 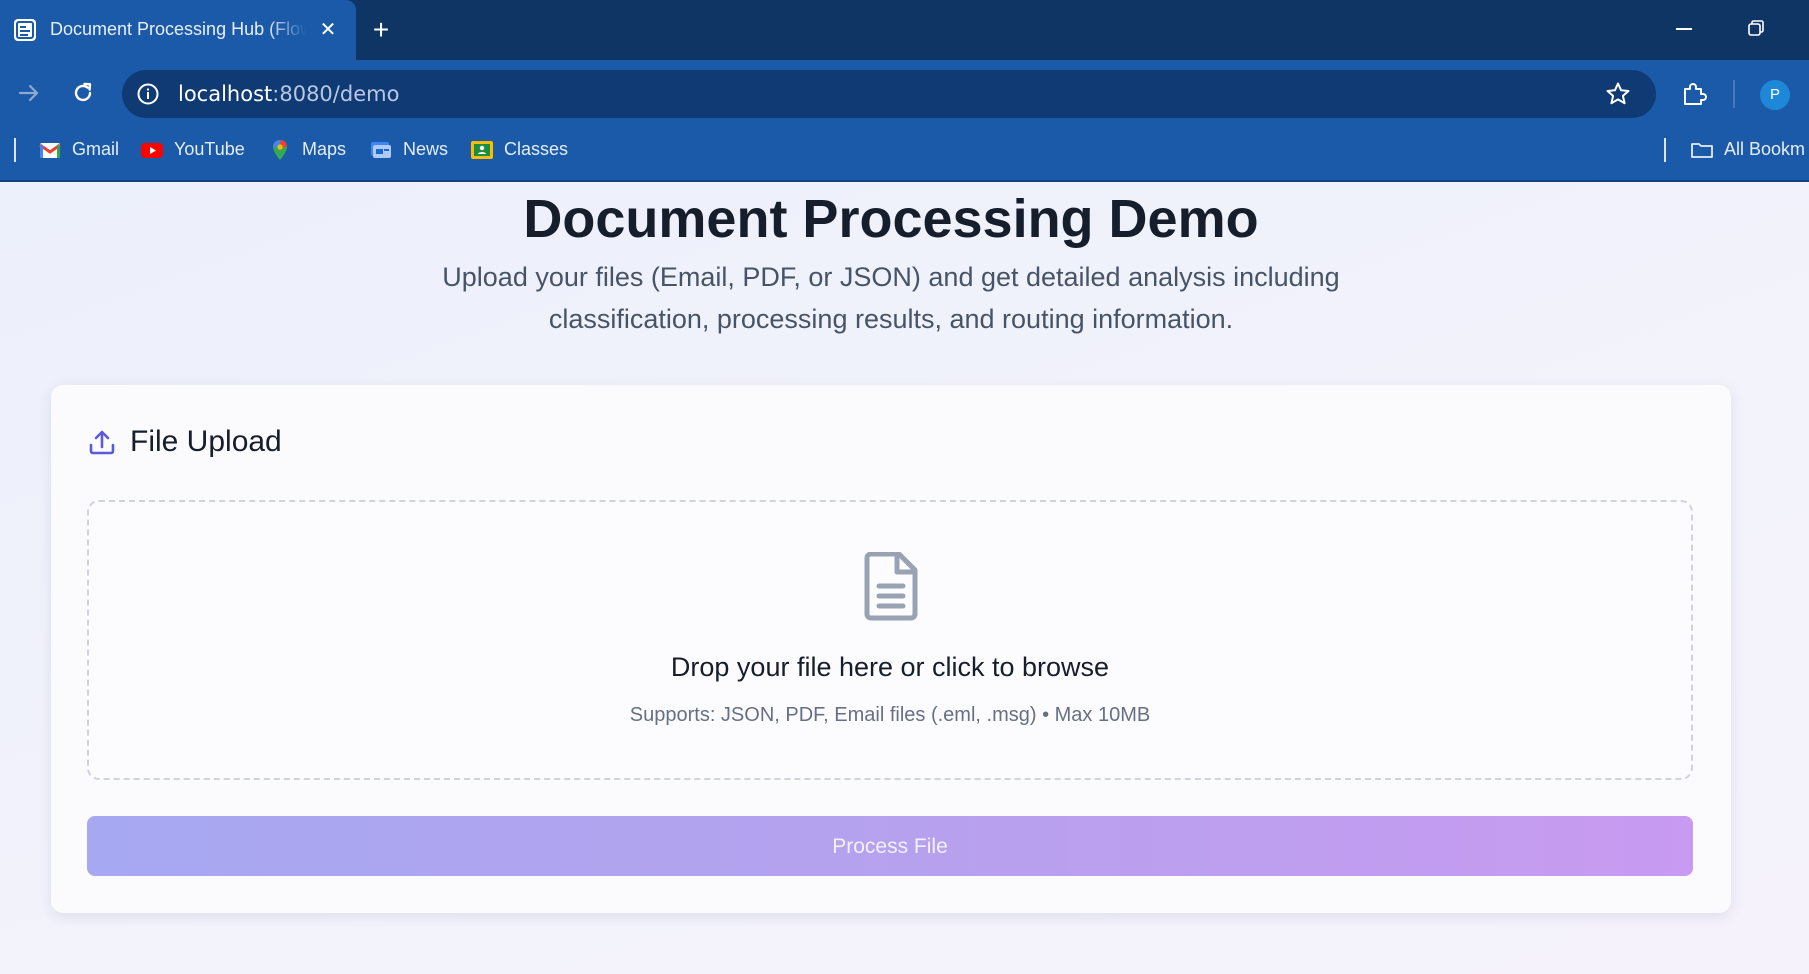 I want to click on classes-icon, so click(x=482, y=150).